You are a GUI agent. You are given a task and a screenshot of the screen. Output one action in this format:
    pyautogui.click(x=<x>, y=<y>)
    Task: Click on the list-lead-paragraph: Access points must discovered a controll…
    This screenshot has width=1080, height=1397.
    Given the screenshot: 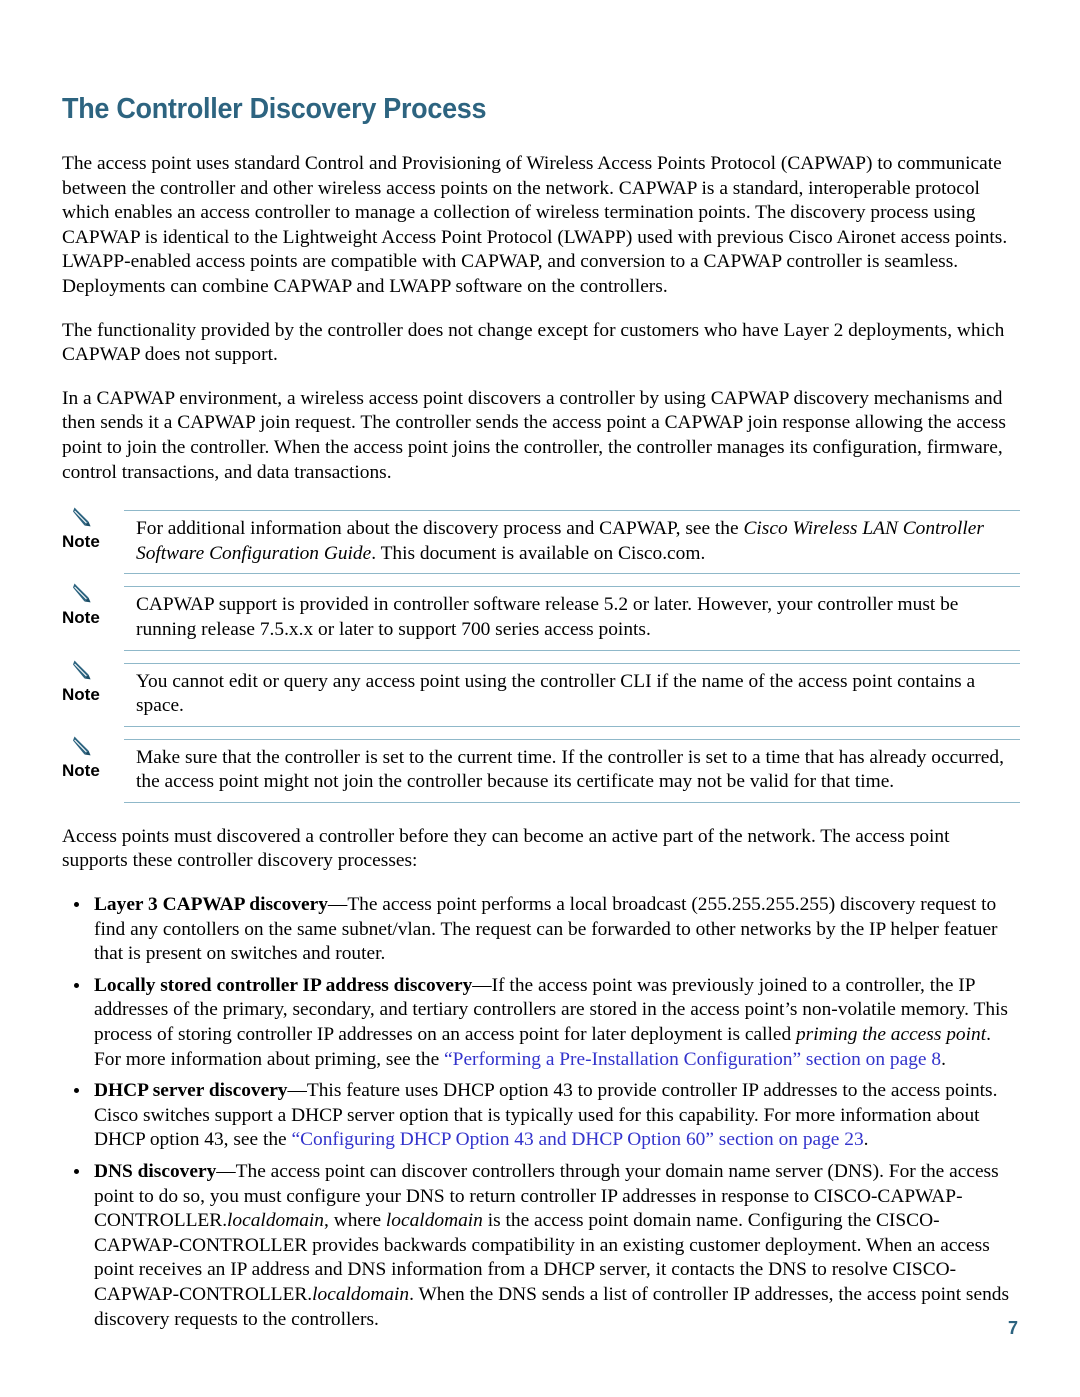 What is the action you would take?
    pyautogui.click(x=541, y=849)
    